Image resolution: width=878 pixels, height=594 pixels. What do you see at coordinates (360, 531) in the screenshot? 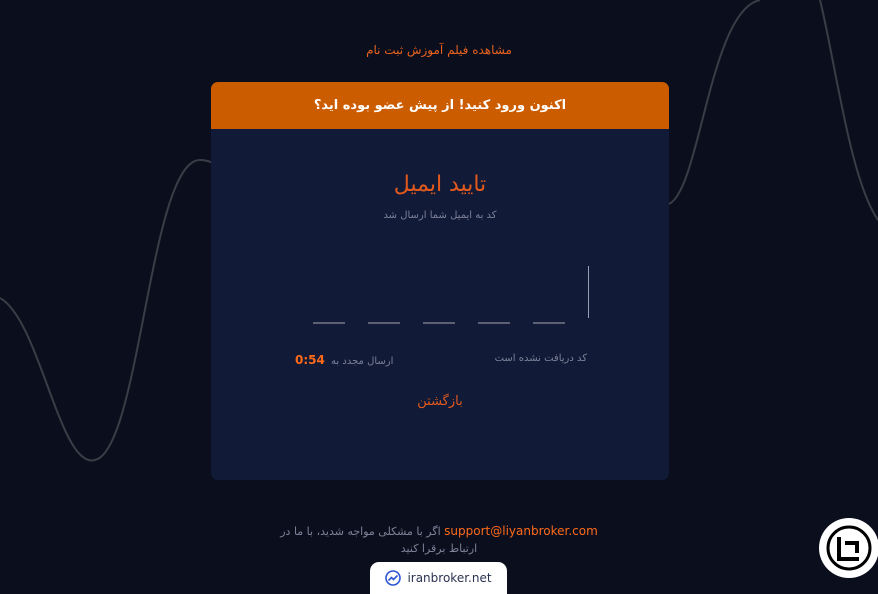
I see `support-text-line1: اگر با مشکلی مواجه شدید، با ما در` at bounding box center [360, 531].